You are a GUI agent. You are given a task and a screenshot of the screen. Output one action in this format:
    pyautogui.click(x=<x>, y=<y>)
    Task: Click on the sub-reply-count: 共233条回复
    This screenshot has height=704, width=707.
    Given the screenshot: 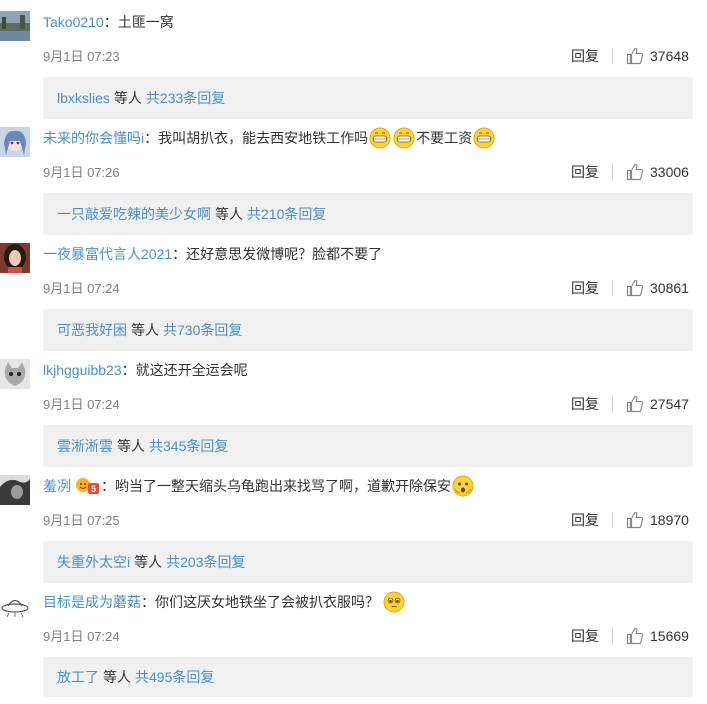 What is the action you would take?
    pyautogui.click(x=185, y=98)
    